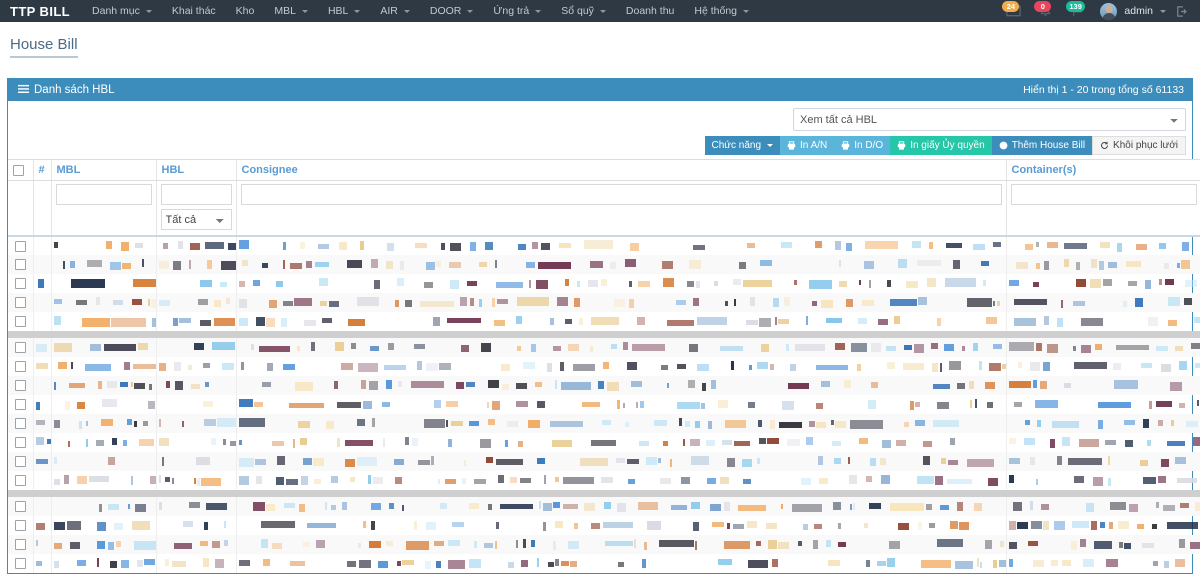  Describe the element at coordinates (104, 321) in the screenshot. I see `row-cell-mbl` at that location.